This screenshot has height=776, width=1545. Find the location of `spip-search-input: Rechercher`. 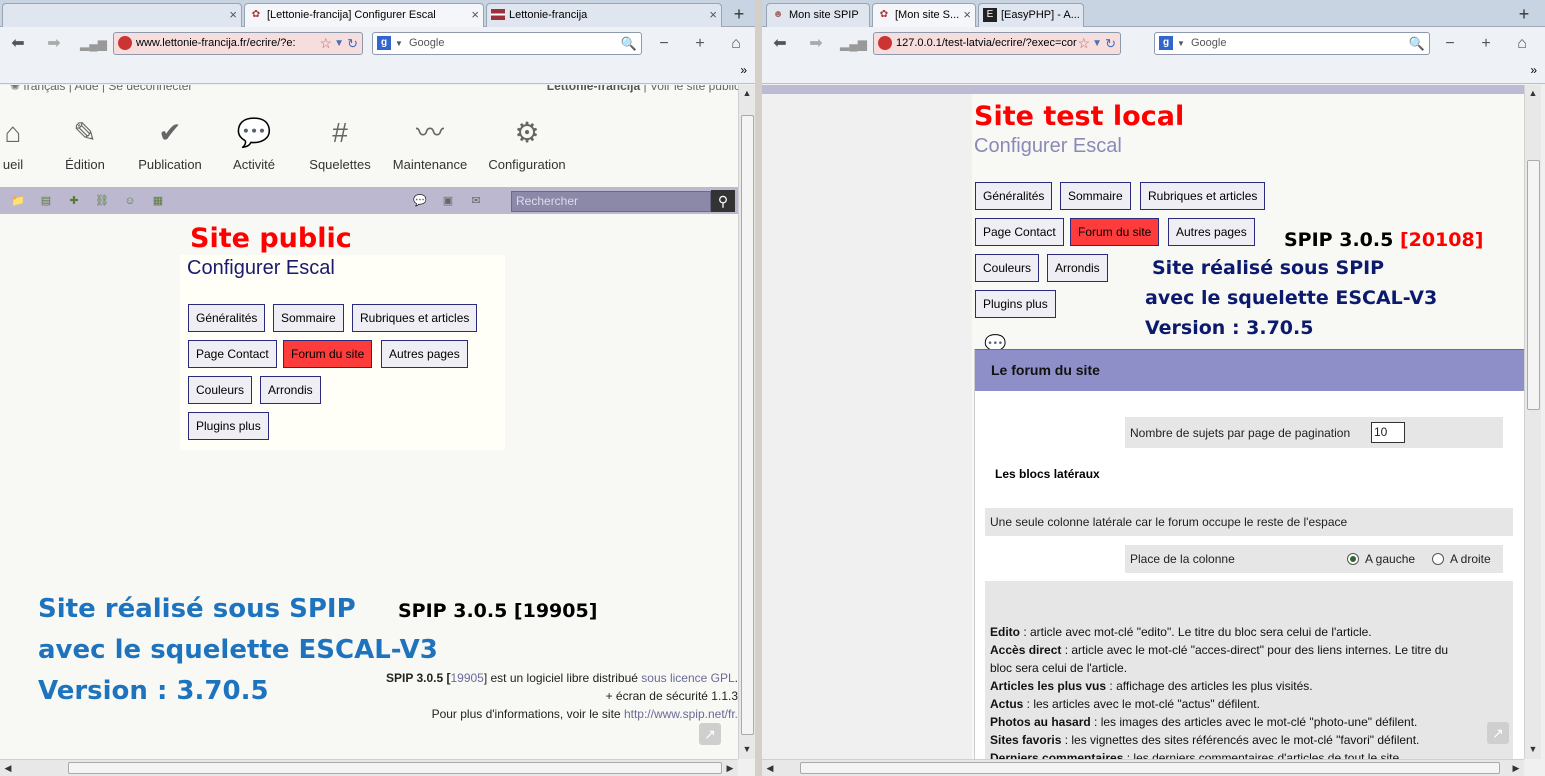

spip-search-input: Rechercher is located at coordinates (611, 201).